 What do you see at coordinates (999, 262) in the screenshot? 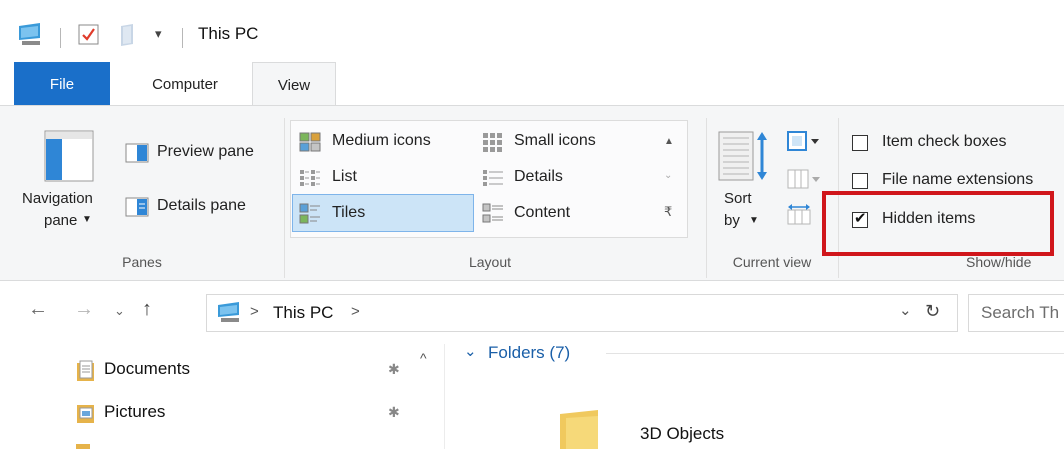
I see `show-hide-group-label: Show/hide` at bounding box center [999, 262].